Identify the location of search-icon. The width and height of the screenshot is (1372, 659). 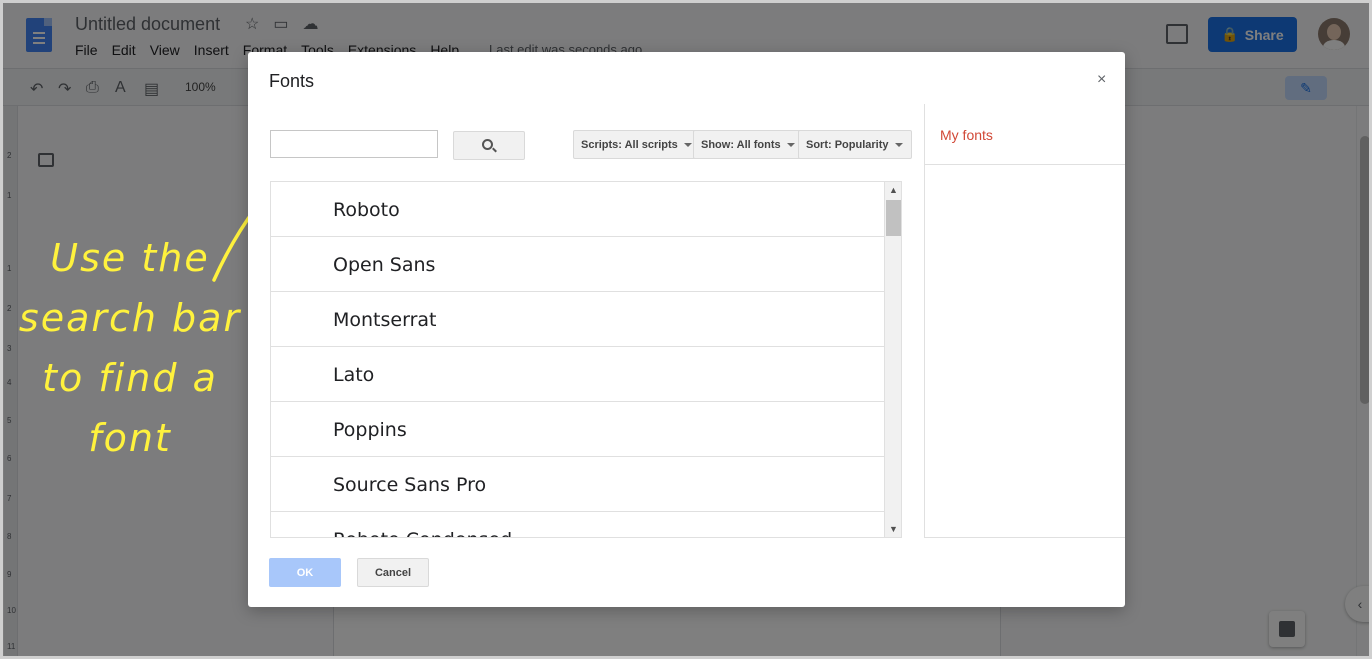
(487, 144).